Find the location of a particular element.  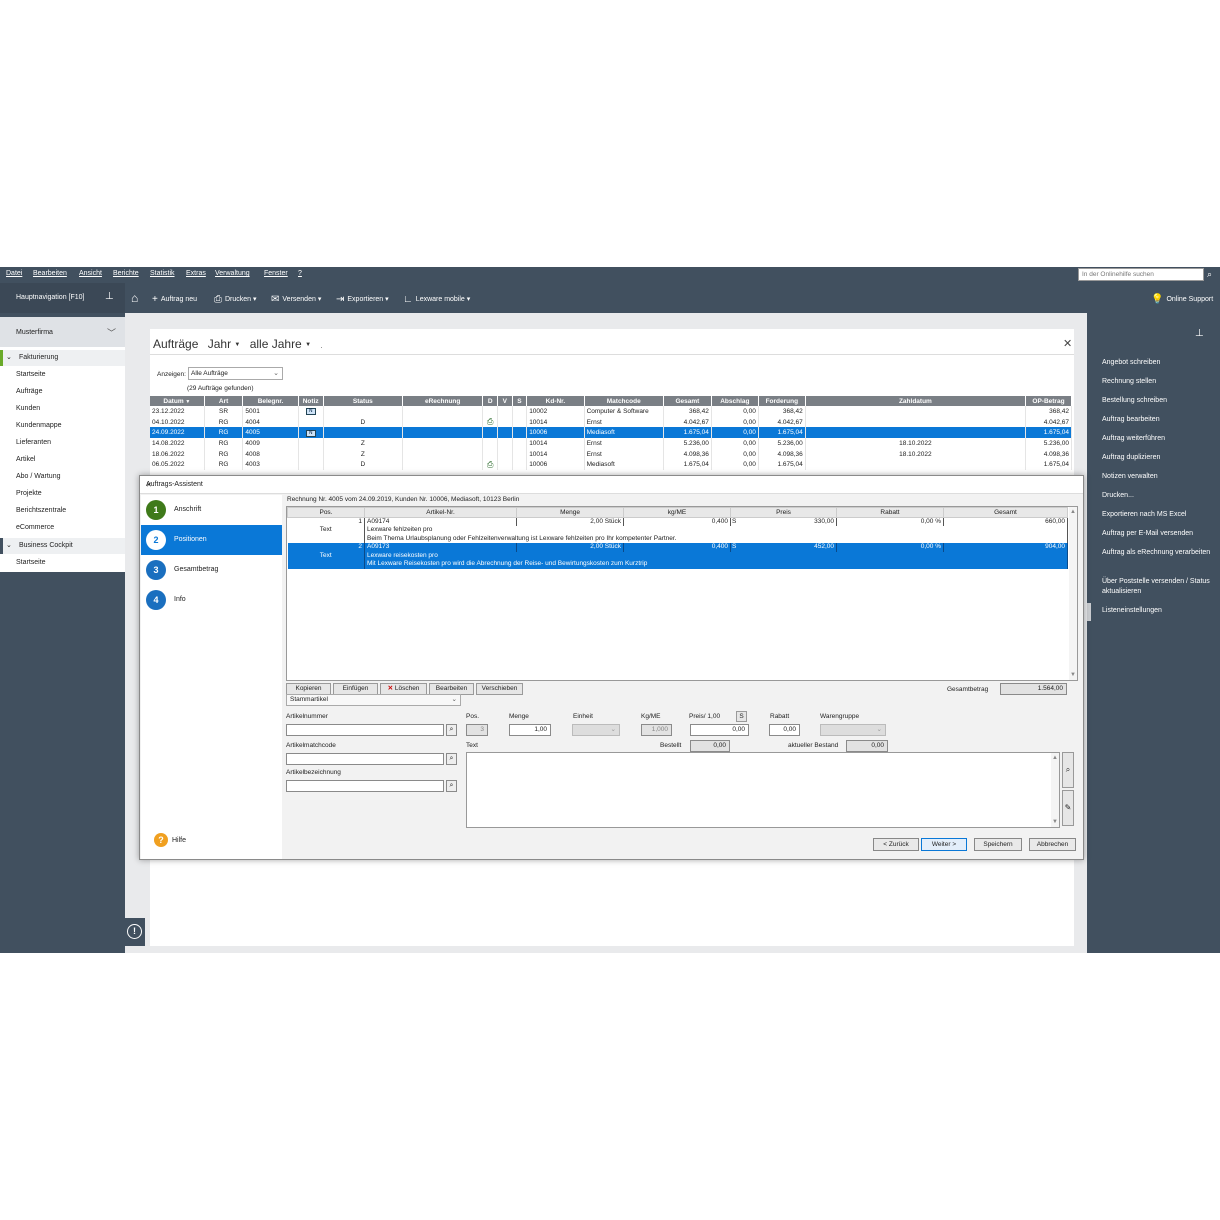

chevron-down-icon: ﹀ is located at coordinates (111, 332).